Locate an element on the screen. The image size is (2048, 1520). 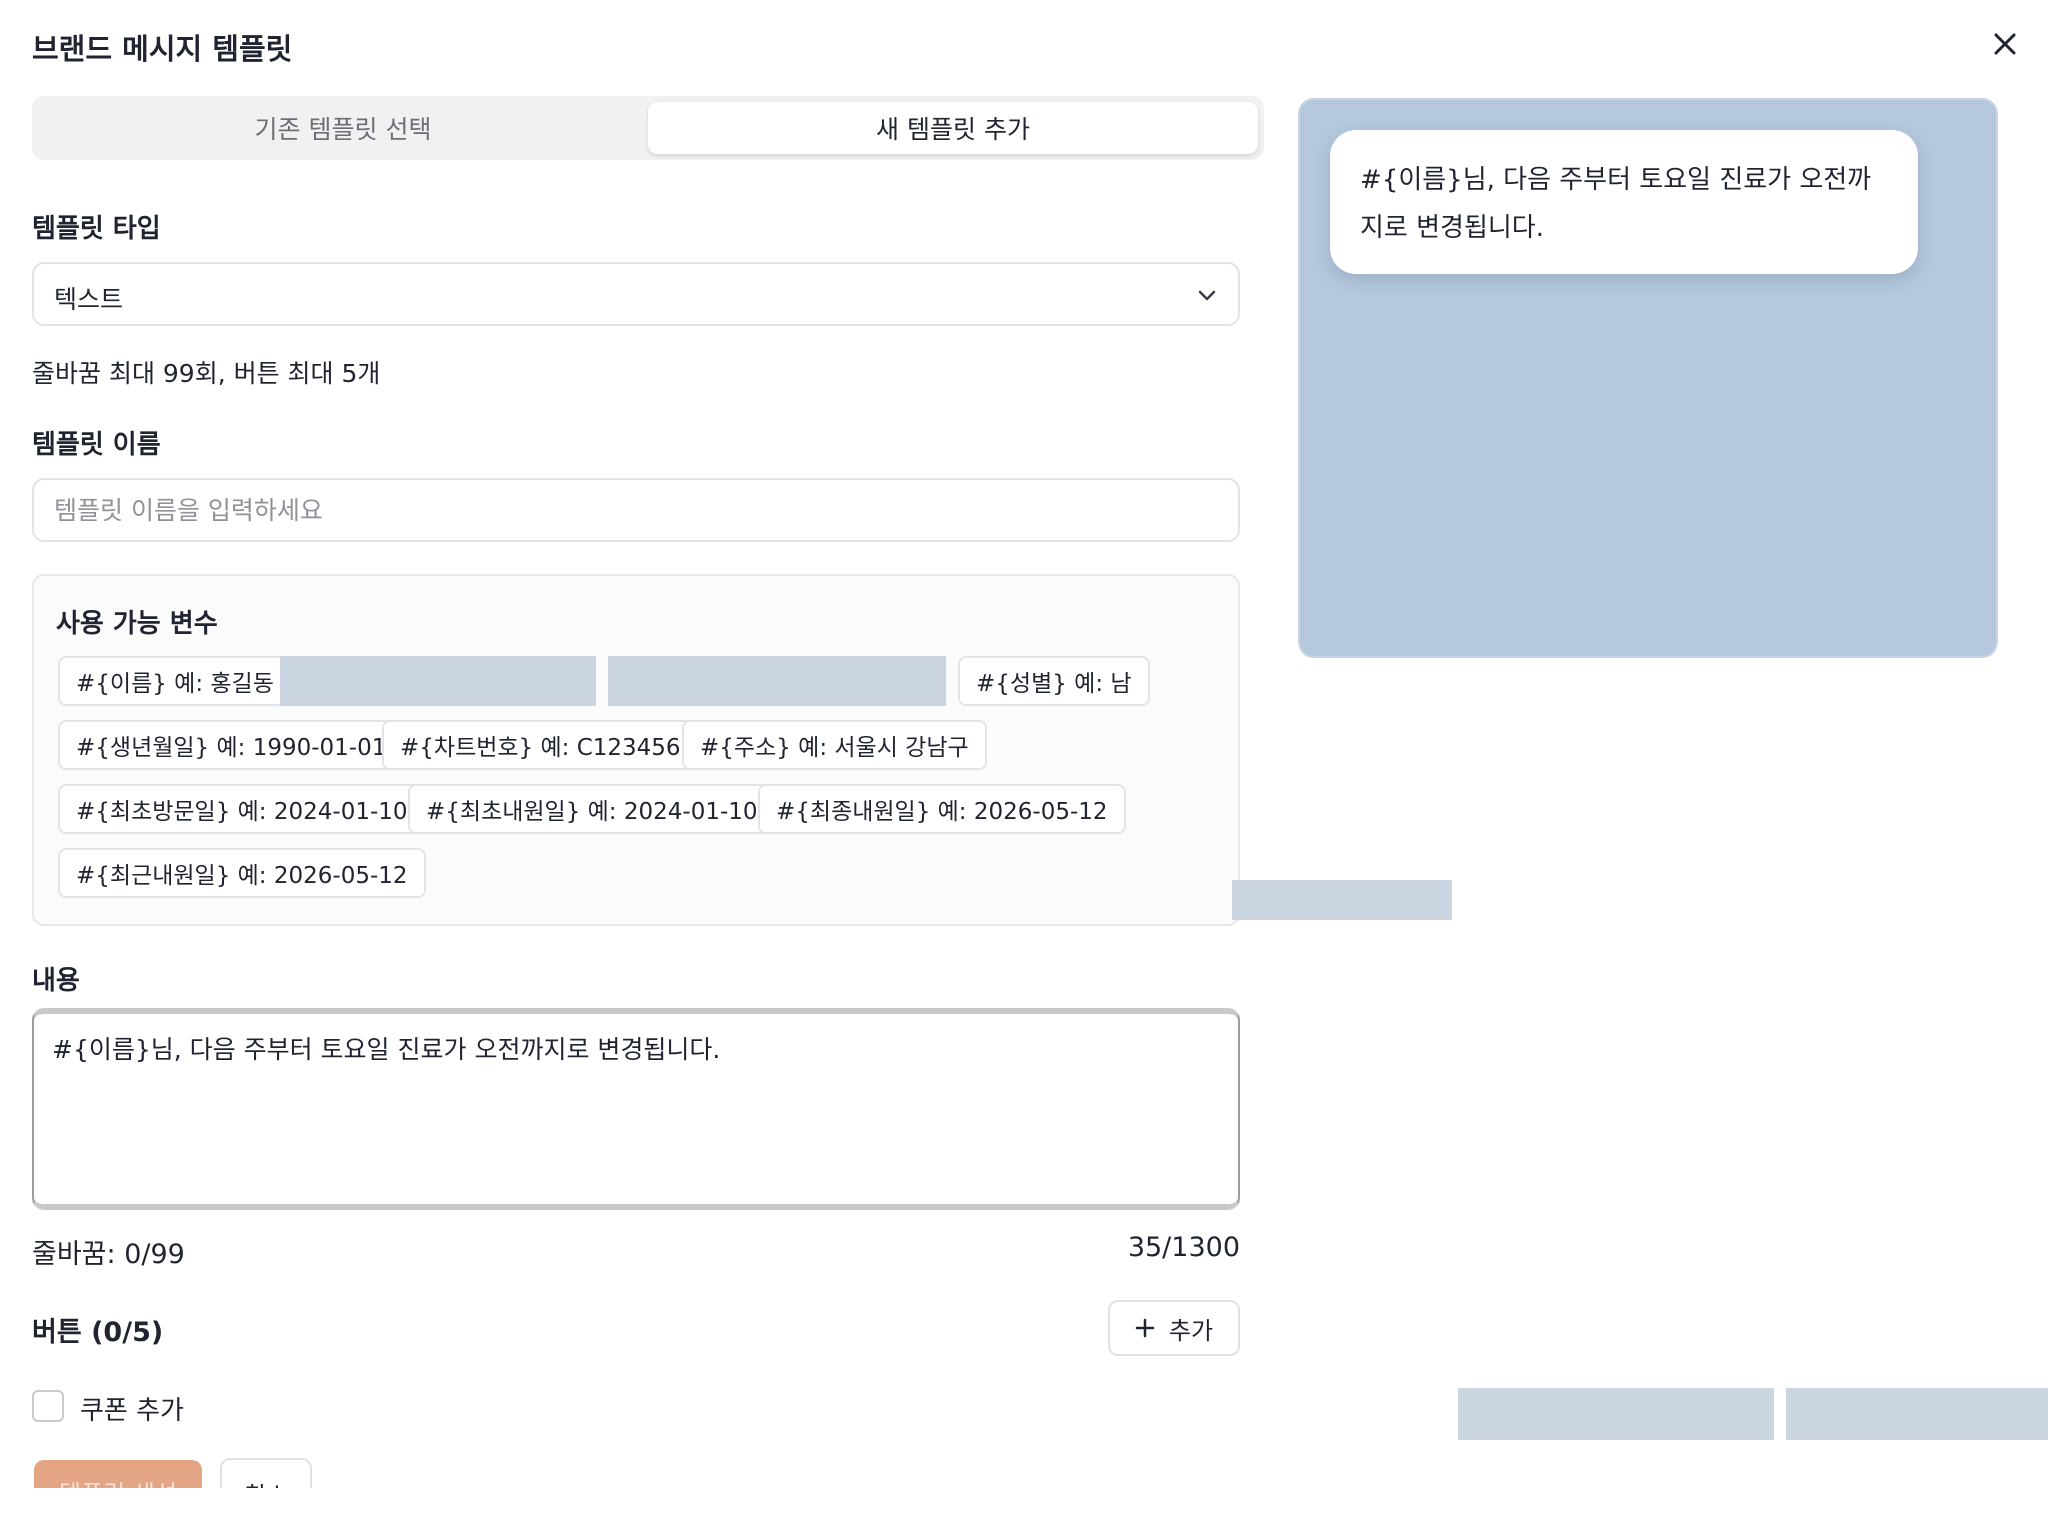
variable-chip-address: #{주소} 예: 서울시 강남구 is located at coordinates (834, 745).